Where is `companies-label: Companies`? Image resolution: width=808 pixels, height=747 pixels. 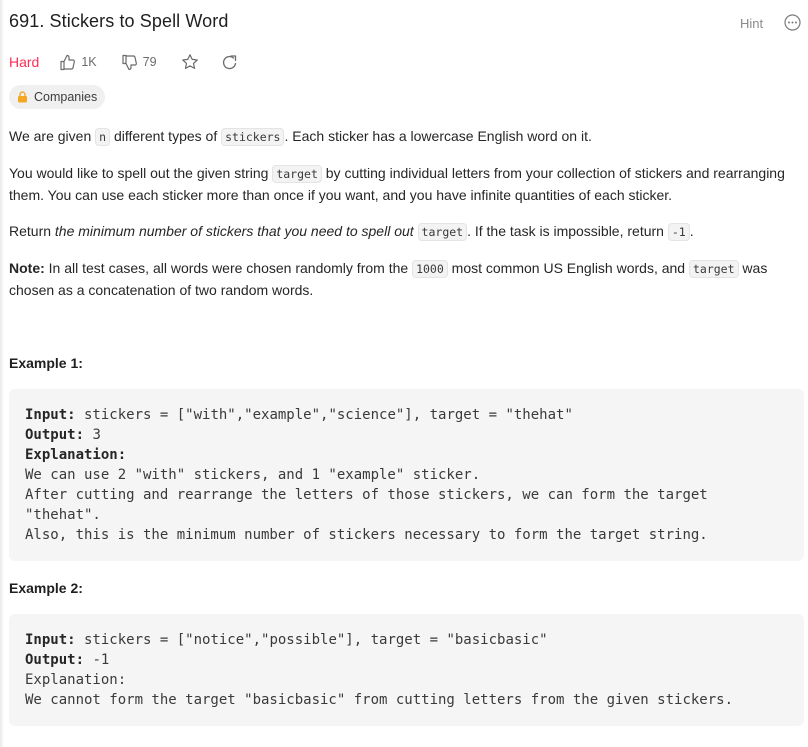 companies-label: Companies is located at coordinates (66, 97).